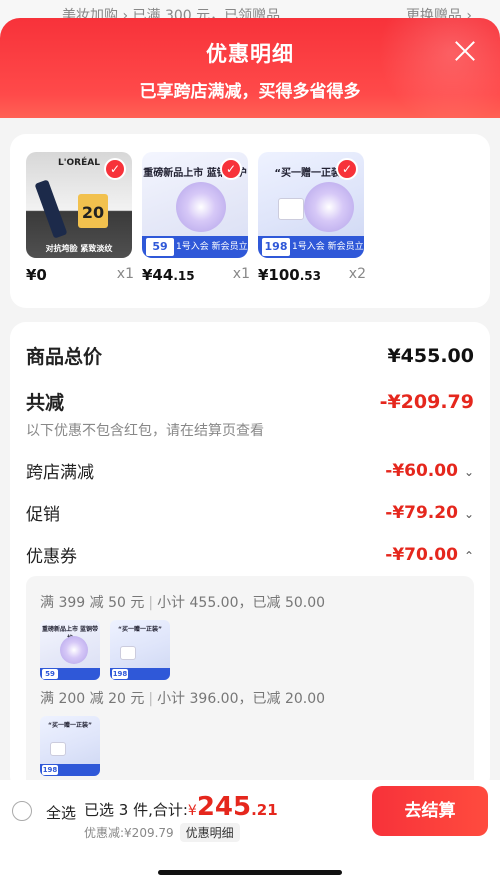  I want to click on product-item-serum: 重磅新品上市 蓝铜带护 1号入会 新会员立减10元 59 ✓ ¥44.15 x1, so click(196, 218).